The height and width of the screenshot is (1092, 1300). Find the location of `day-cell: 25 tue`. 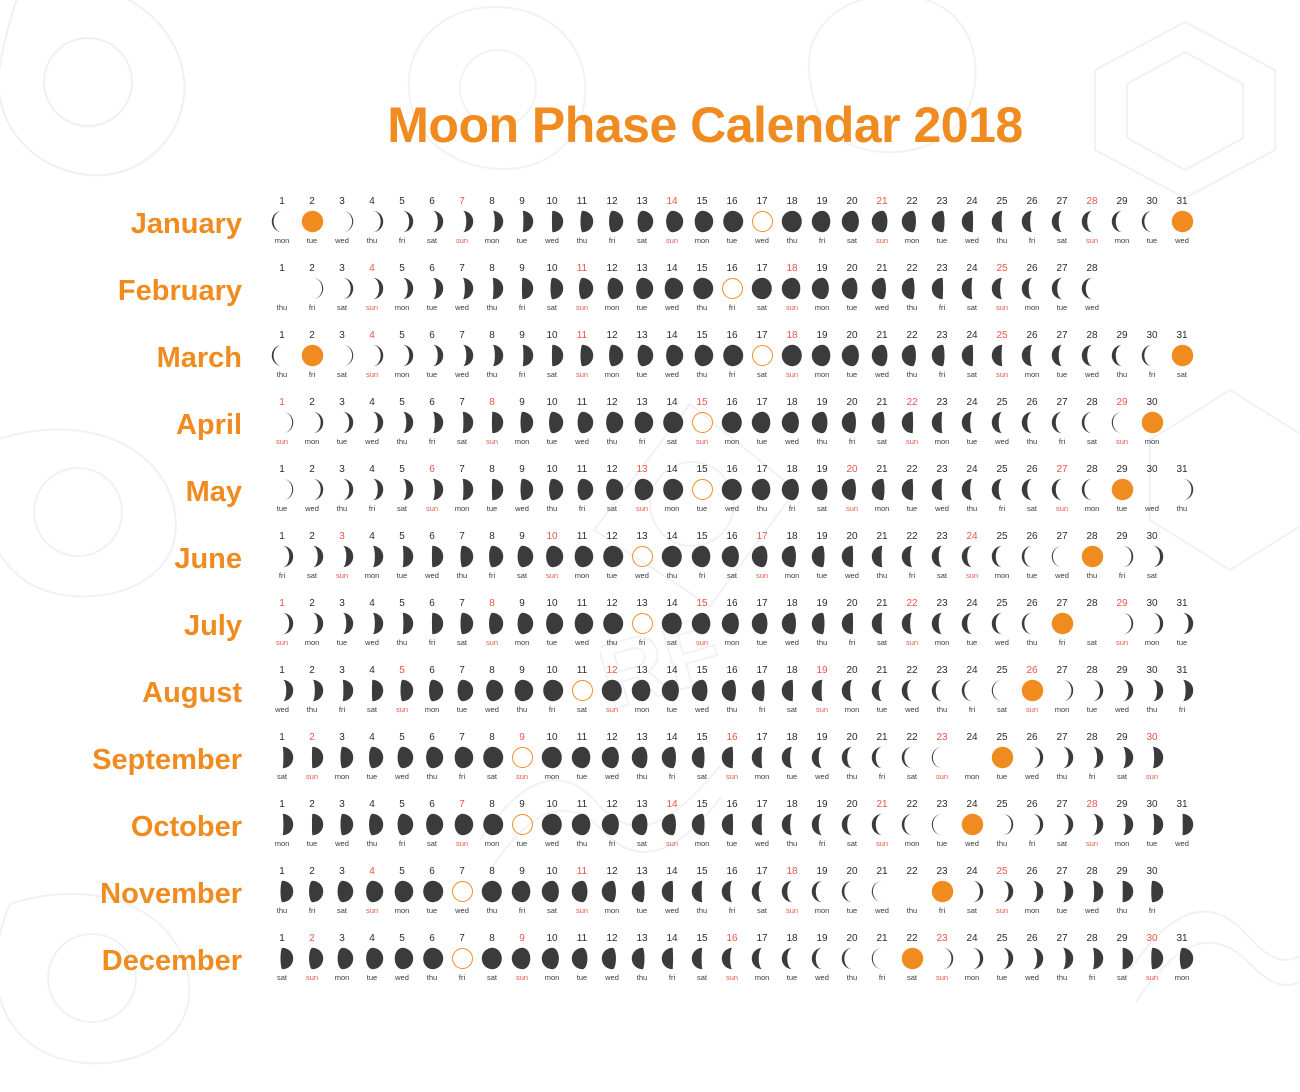

day-cell: 25 tue is located at coordinates (1002, 958).